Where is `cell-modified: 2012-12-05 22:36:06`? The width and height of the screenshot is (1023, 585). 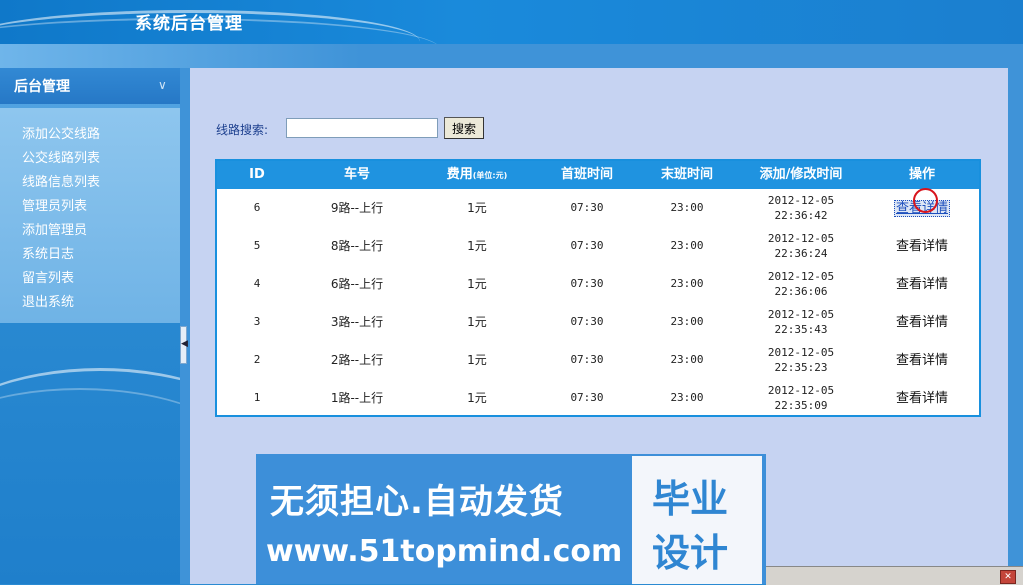
cell-modified: 2012-12-05 22:36:06 is located at coordinates (801, 284).